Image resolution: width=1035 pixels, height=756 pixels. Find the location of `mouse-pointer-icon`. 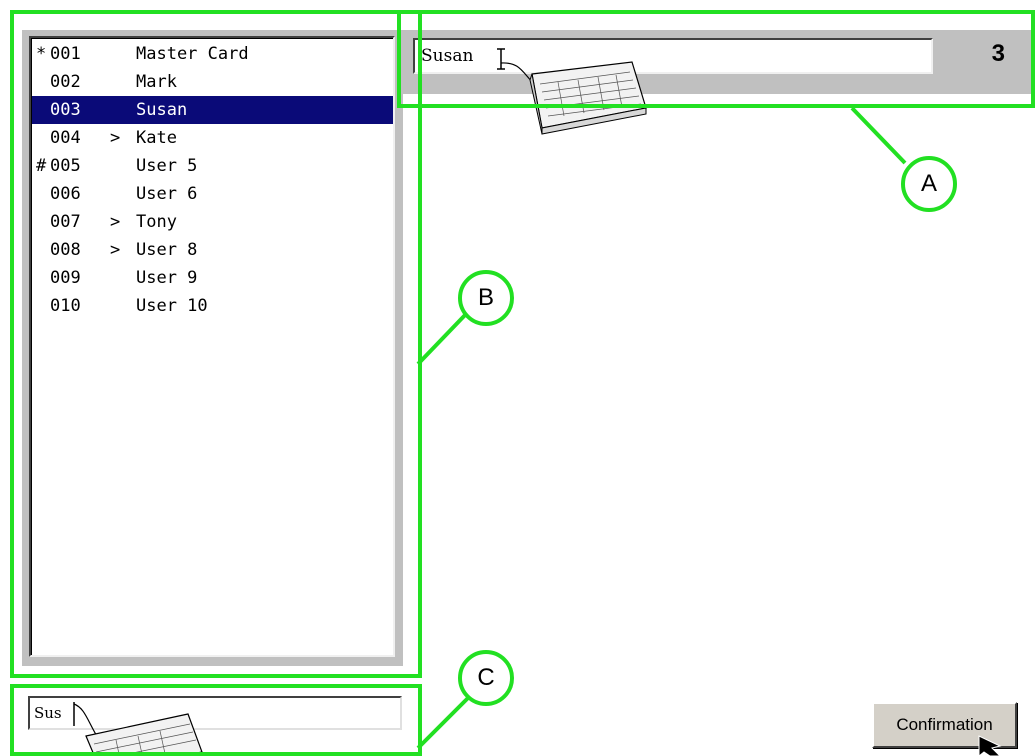

mouse-pointer-icon is located at coordinates (990, 745).